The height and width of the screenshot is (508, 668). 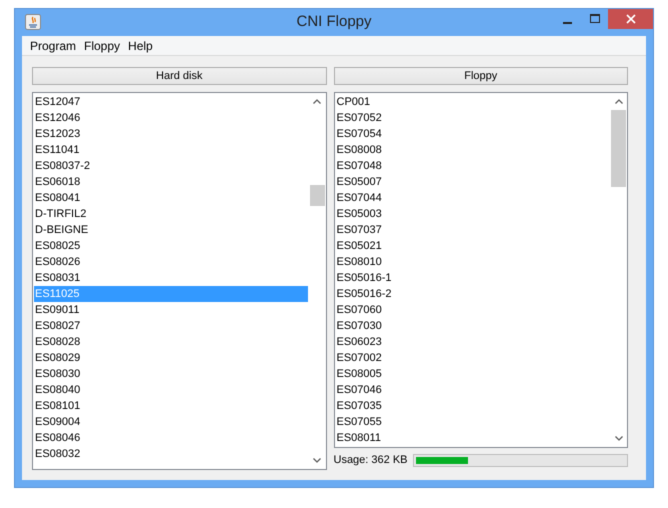 What do you see at coordinates (140, 45) in the screenshot?
I see `menu-item: Help` at bounding box center [140, 45].